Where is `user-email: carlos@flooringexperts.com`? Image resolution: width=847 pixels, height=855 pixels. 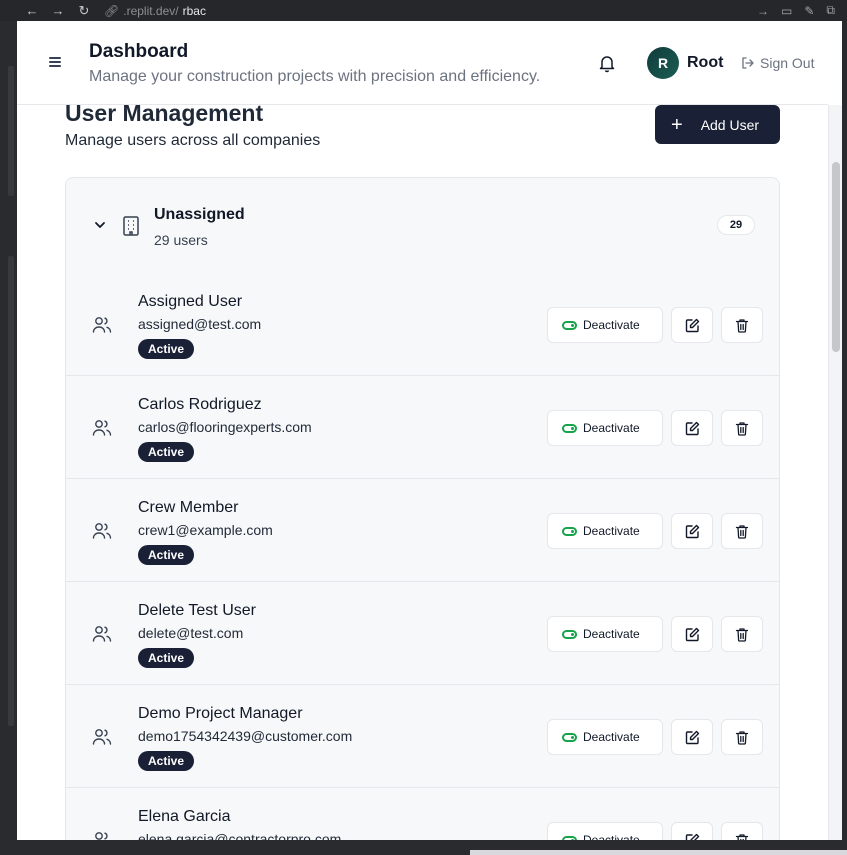
user-email: carlos@flooringexperts.com is located at coordinates (225, 427).